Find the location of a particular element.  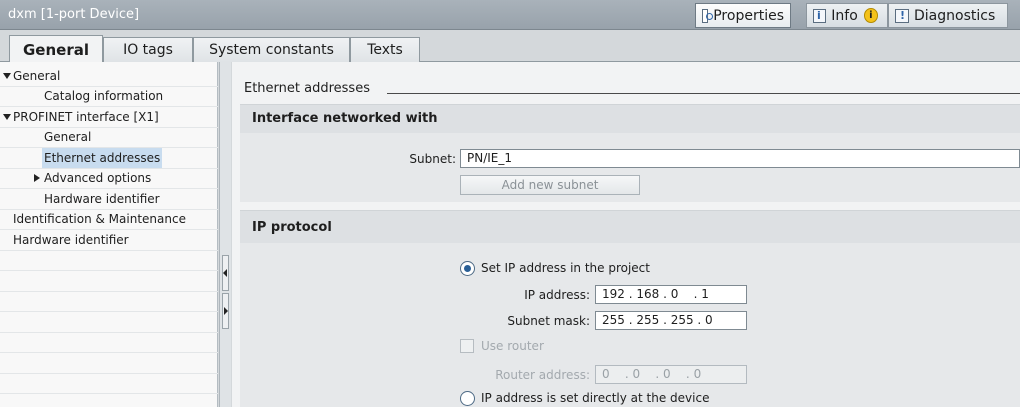

ip-address-label: IP address: is located at coordinates (557, 295).